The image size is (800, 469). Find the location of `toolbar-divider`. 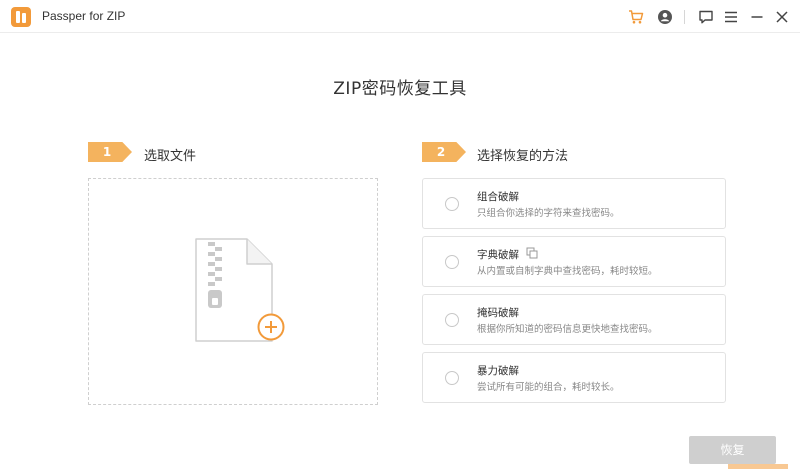

toolbar-divider is located at coordinates (684, 17).